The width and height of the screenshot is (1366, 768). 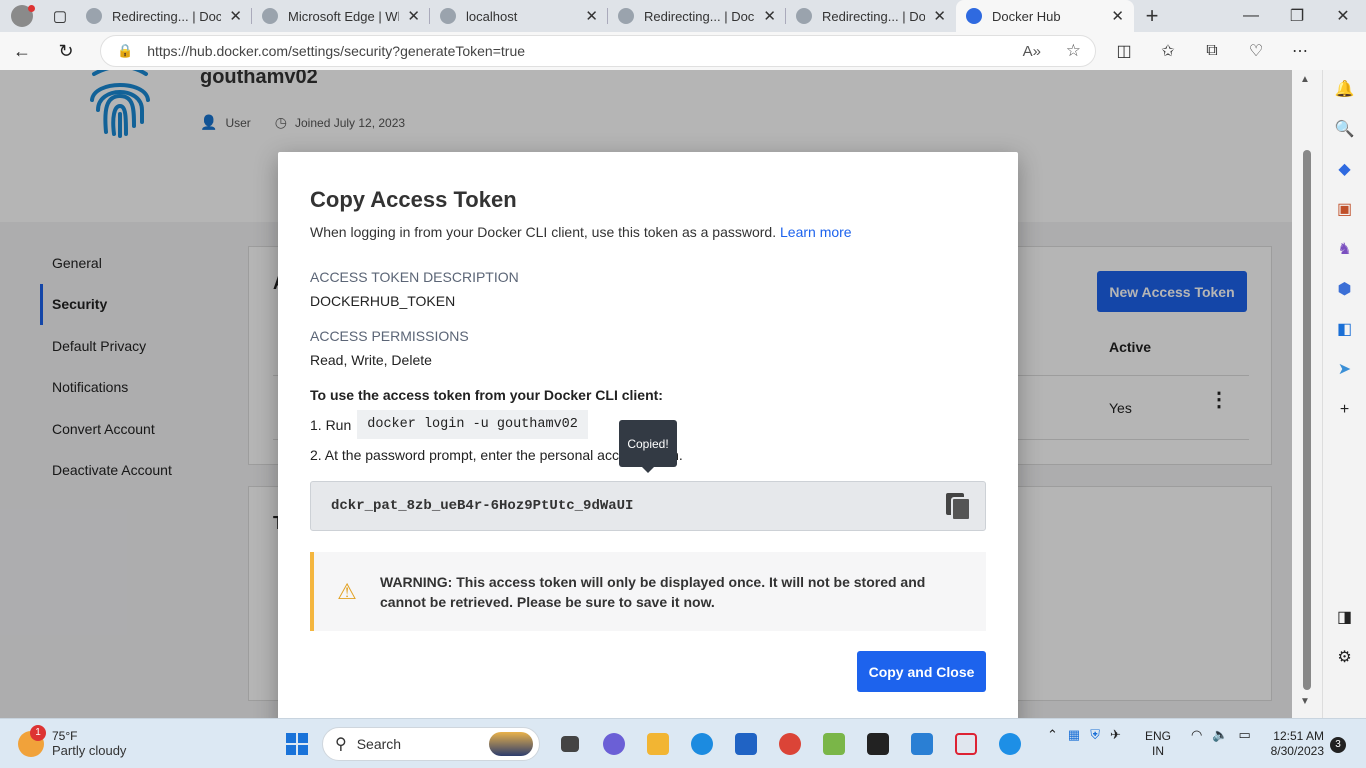 What do you see at coordinates (1344, 210) in the screenshot?
I see `tools-icon: ▣` at bounding box center [1344, 210].